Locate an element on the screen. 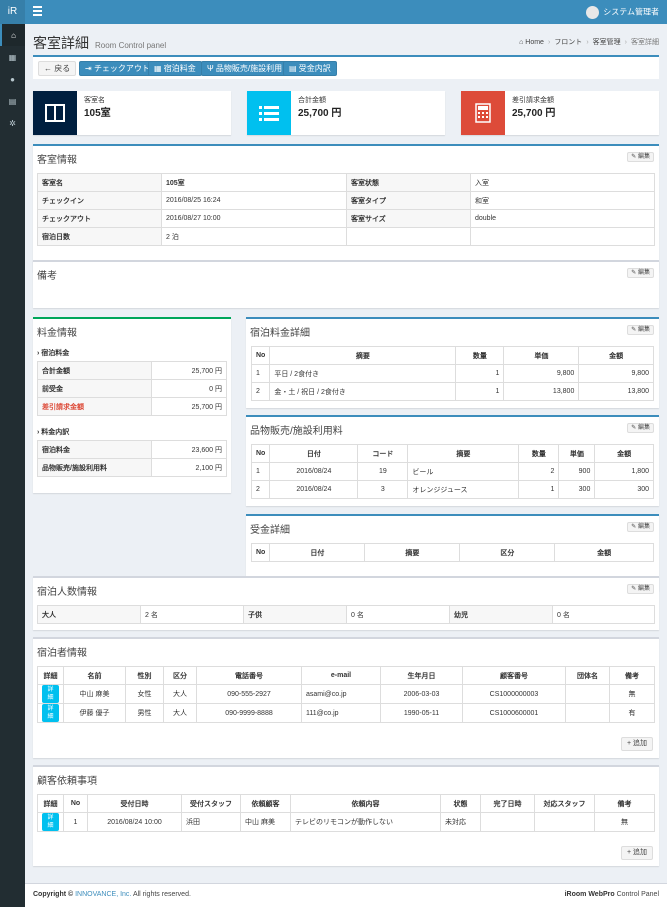 The image size is (667, 907). columns-icon is located at coordinates (55, 113).